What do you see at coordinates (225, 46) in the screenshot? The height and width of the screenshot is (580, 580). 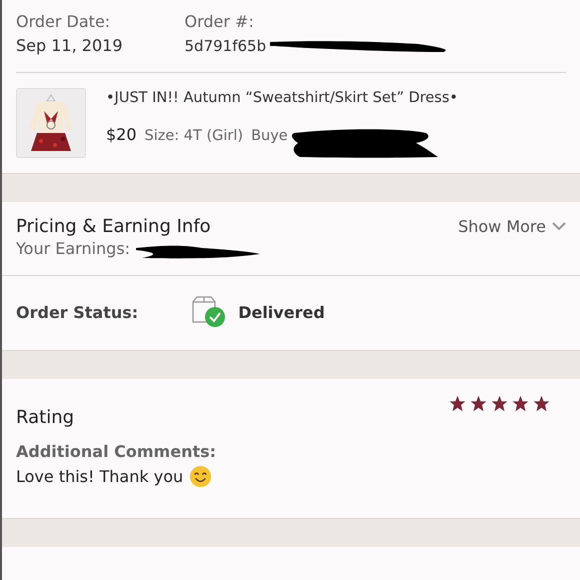 I see `order-number: 5d791f65b` at bounding box center [225, 46].